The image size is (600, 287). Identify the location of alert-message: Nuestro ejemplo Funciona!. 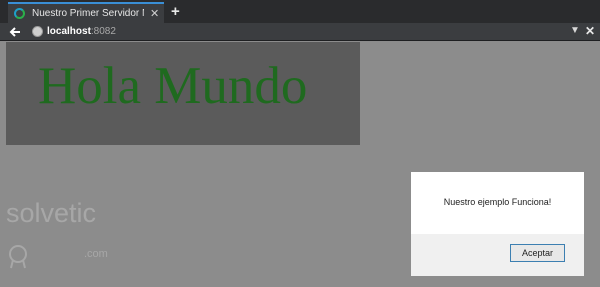
(497, 202).